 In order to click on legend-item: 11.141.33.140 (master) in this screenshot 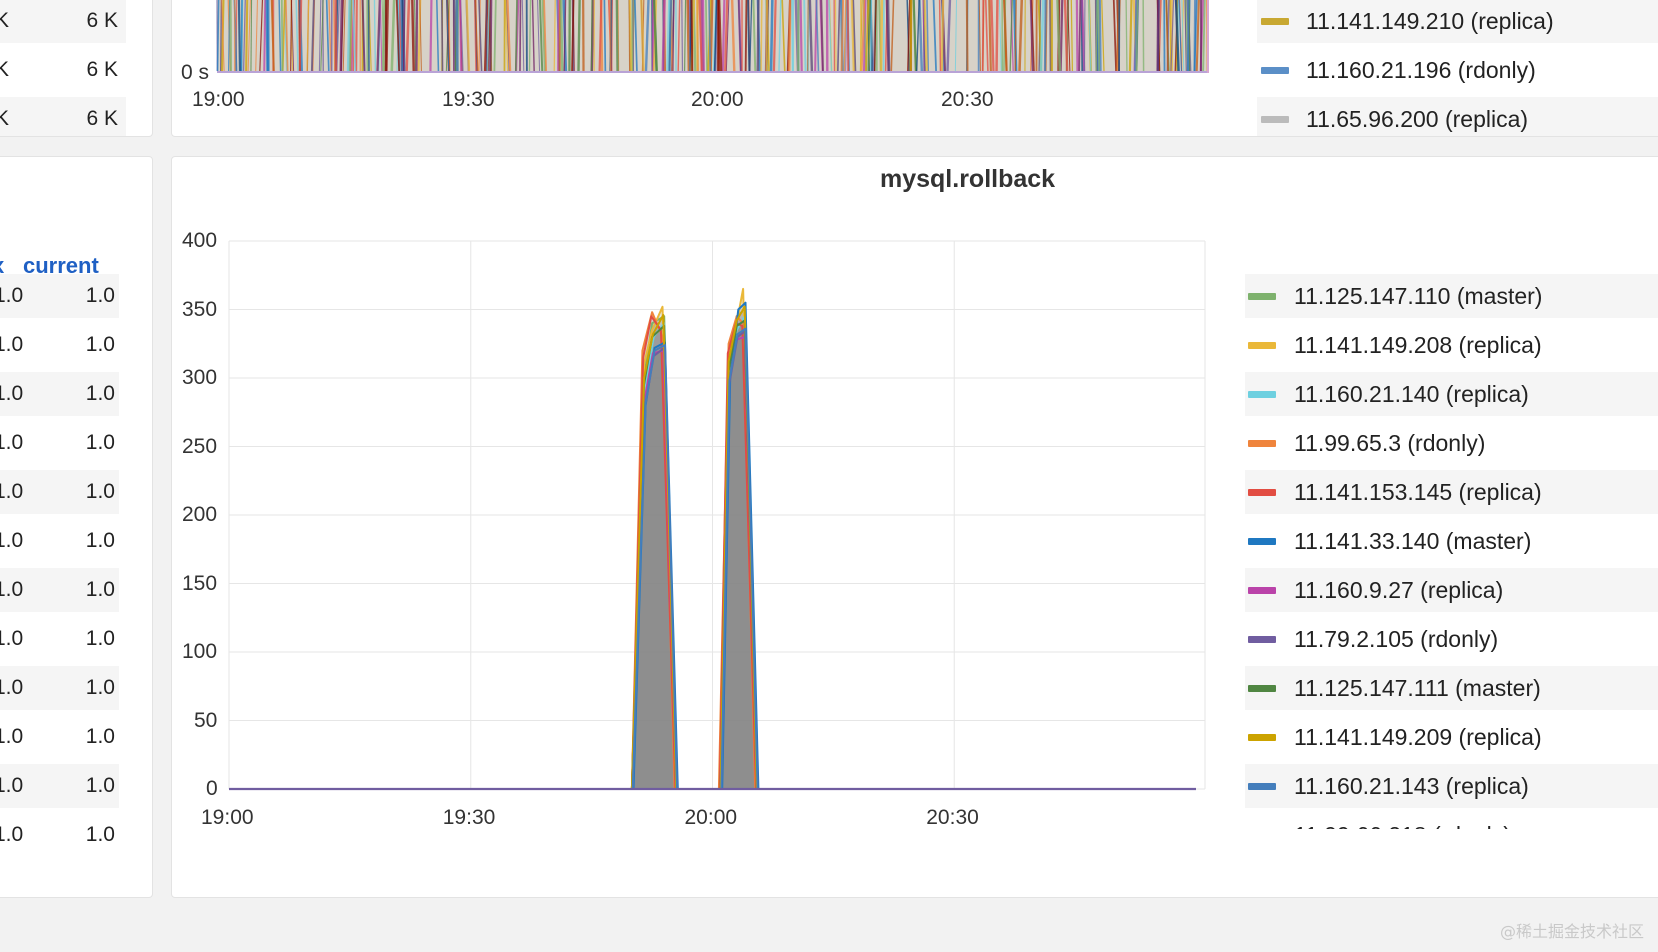, I will do `click(1451, 541)`.